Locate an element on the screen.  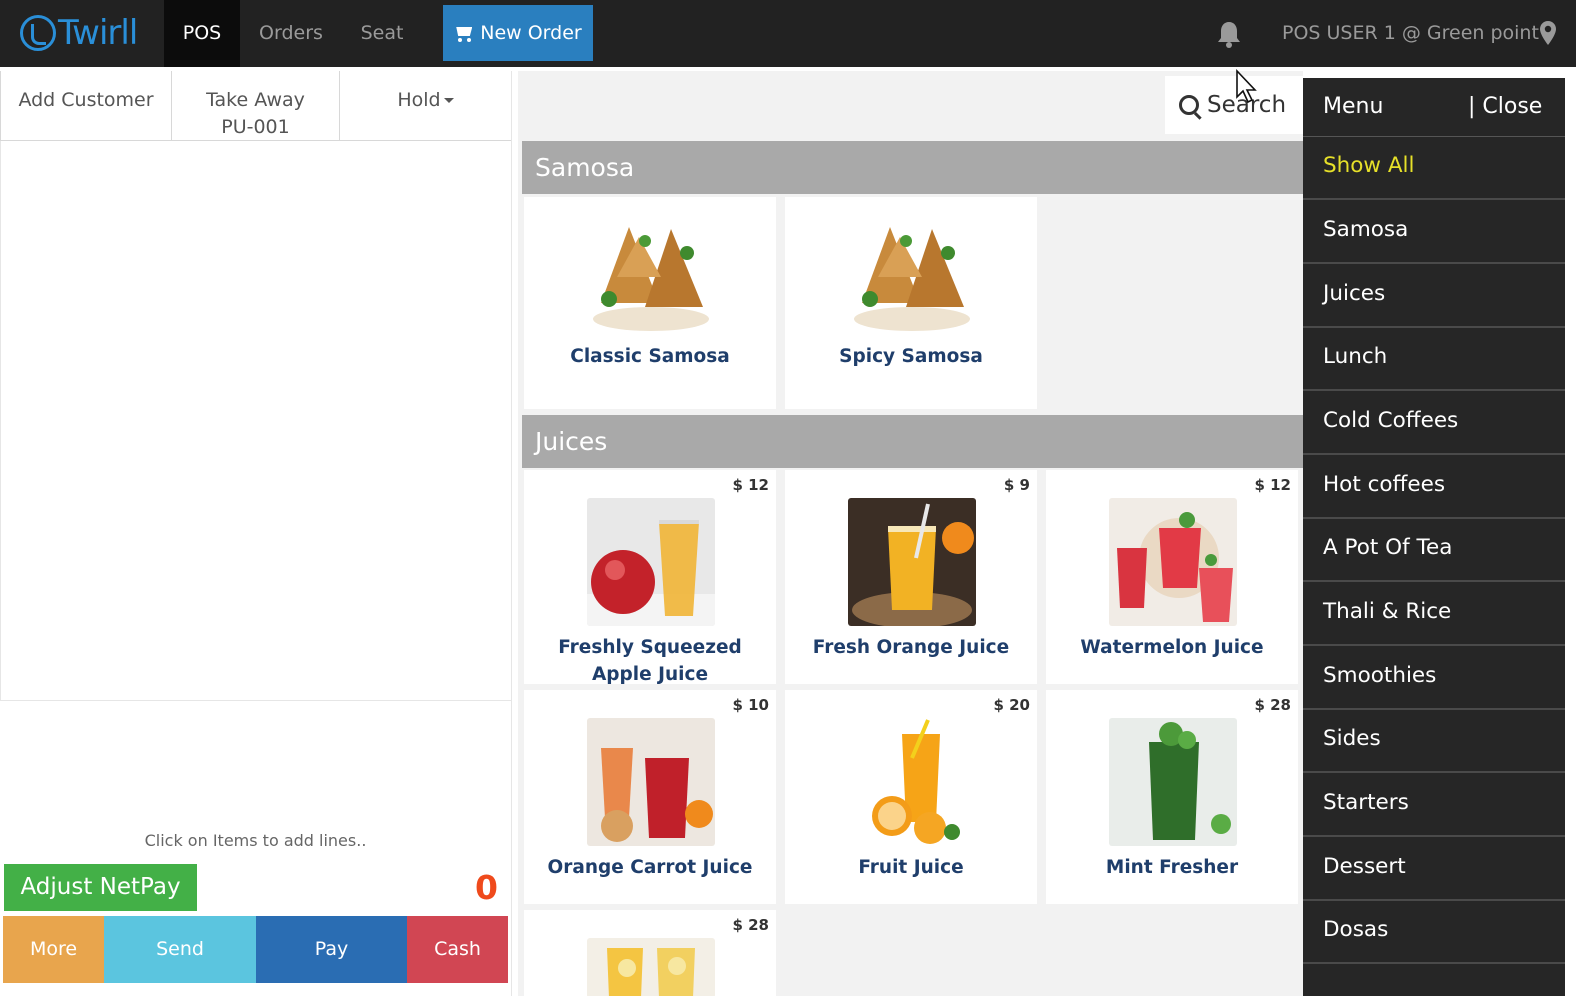
category-header-juices: Juices is located at coordinates (912, 441).